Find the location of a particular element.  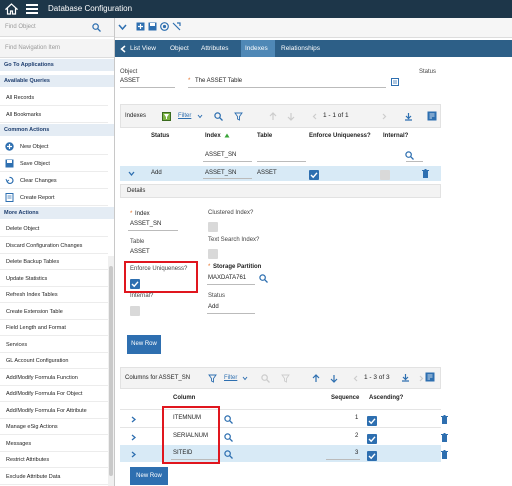

index-field: ASSET_SN is located at coordinates (145, 224).